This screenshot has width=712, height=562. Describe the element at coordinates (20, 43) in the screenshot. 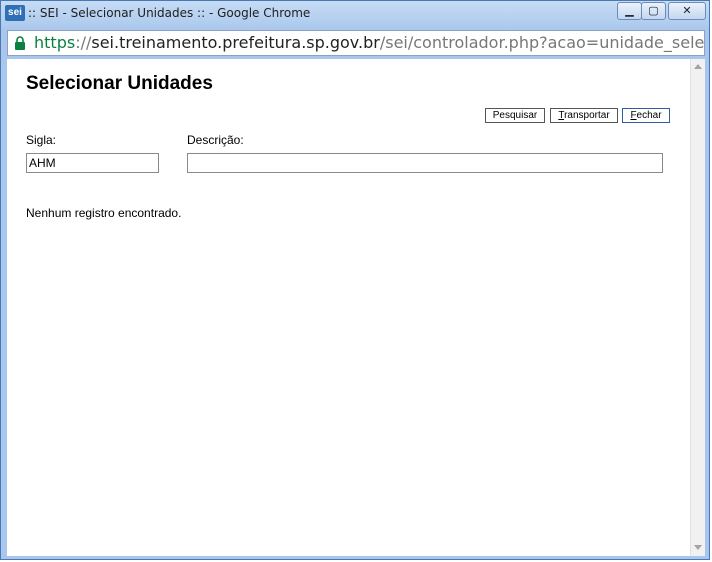

I see `lock-icon` at that location.